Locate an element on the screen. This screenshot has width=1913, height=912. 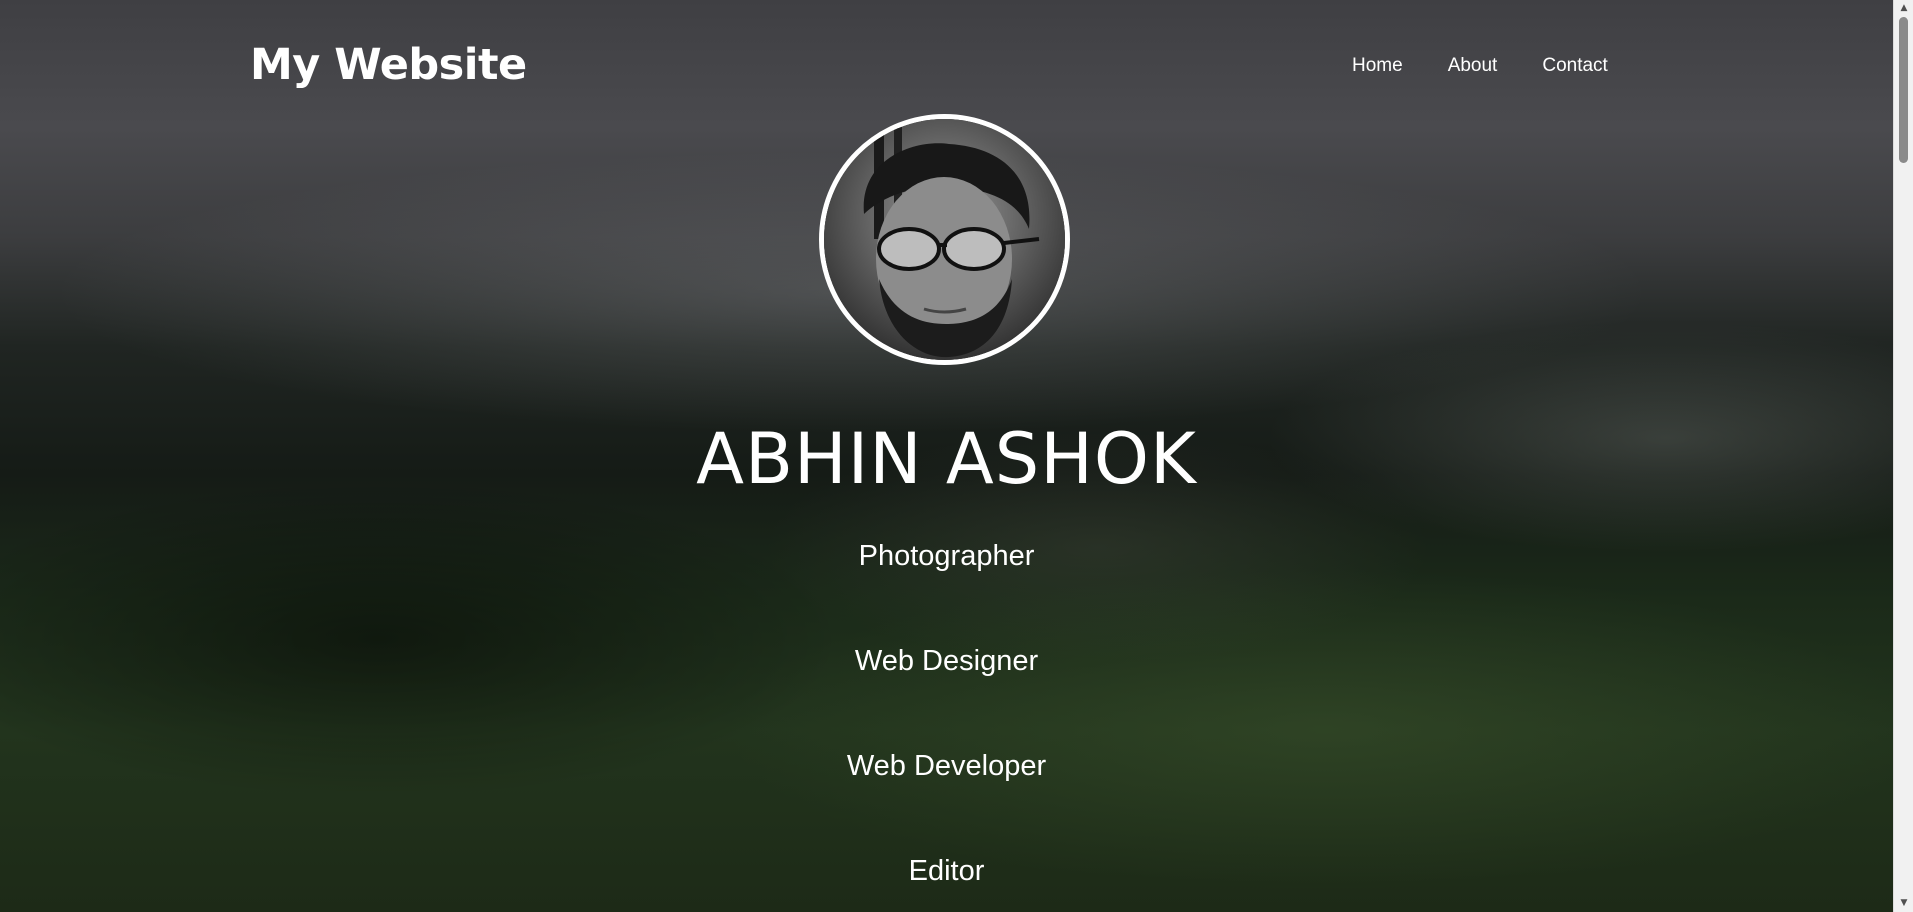
nav-about-link: About is located at coordinates (1473, 66).